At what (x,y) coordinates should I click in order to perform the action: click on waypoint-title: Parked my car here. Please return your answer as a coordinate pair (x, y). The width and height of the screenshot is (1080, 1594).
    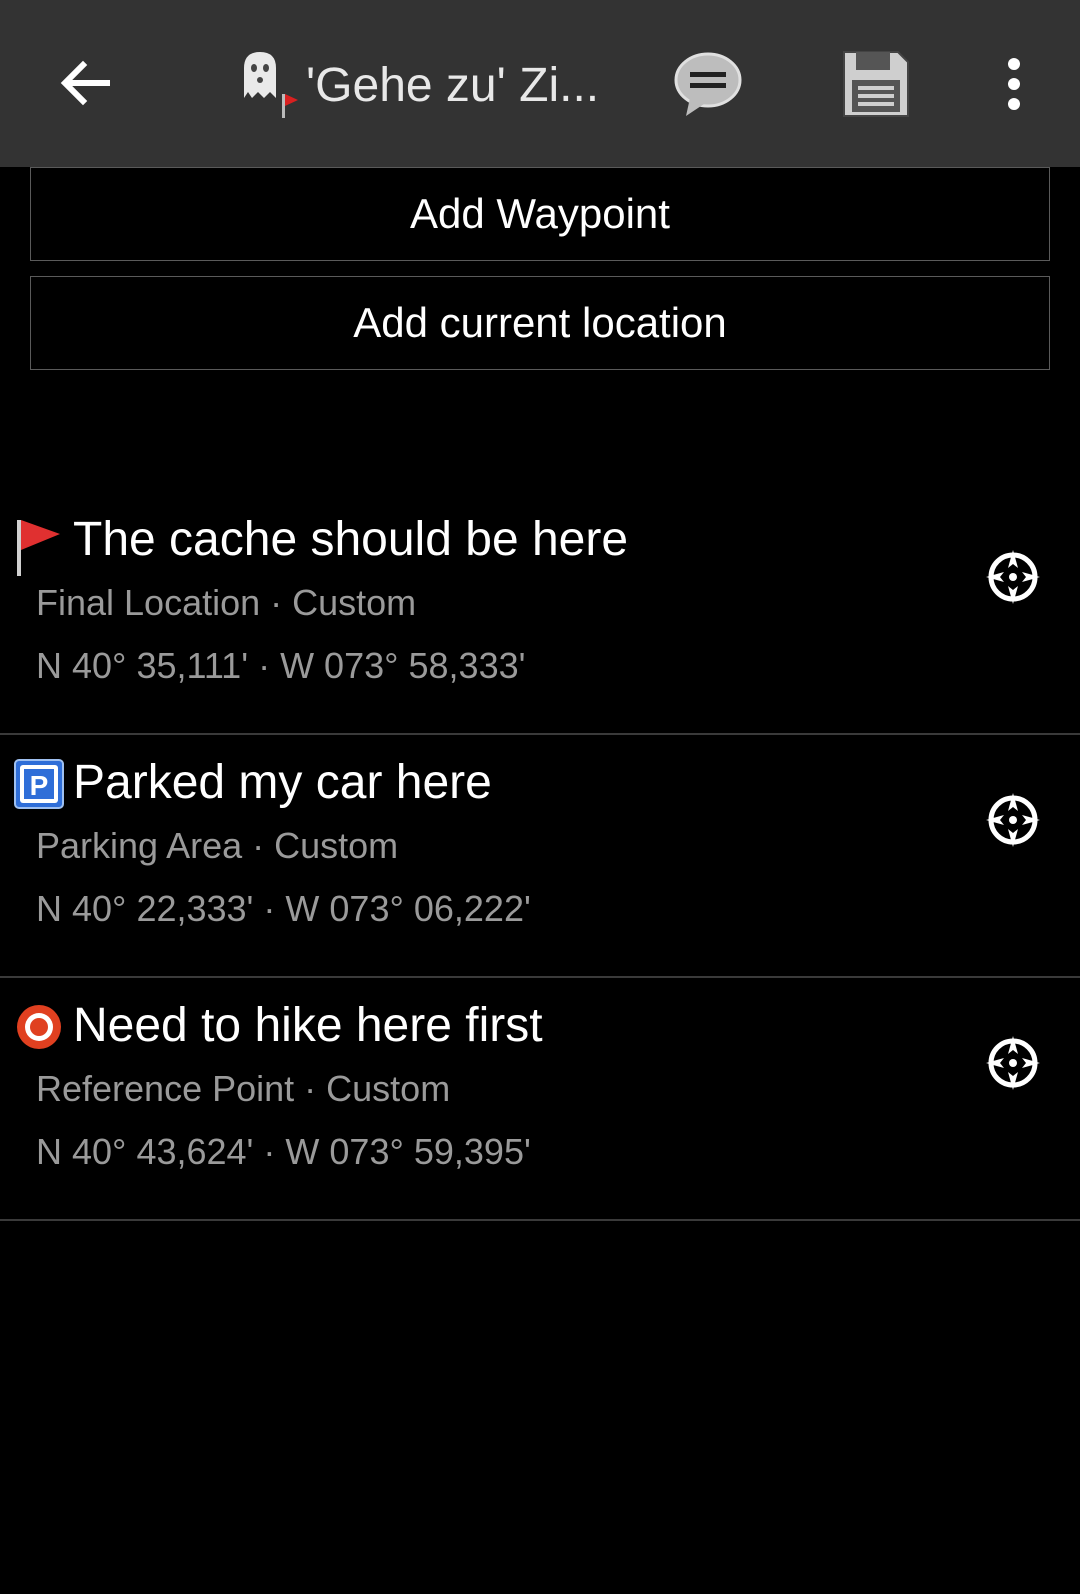
    Looking at the image, I should click on (282, 782).